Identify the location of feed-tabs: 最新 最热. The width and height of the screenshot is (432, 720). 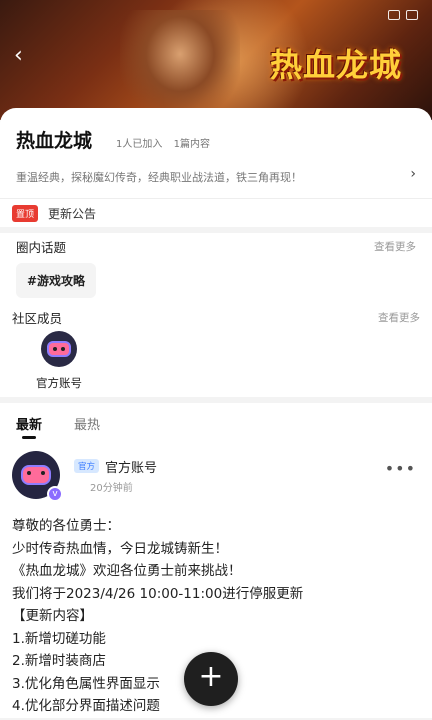
(216, 419).